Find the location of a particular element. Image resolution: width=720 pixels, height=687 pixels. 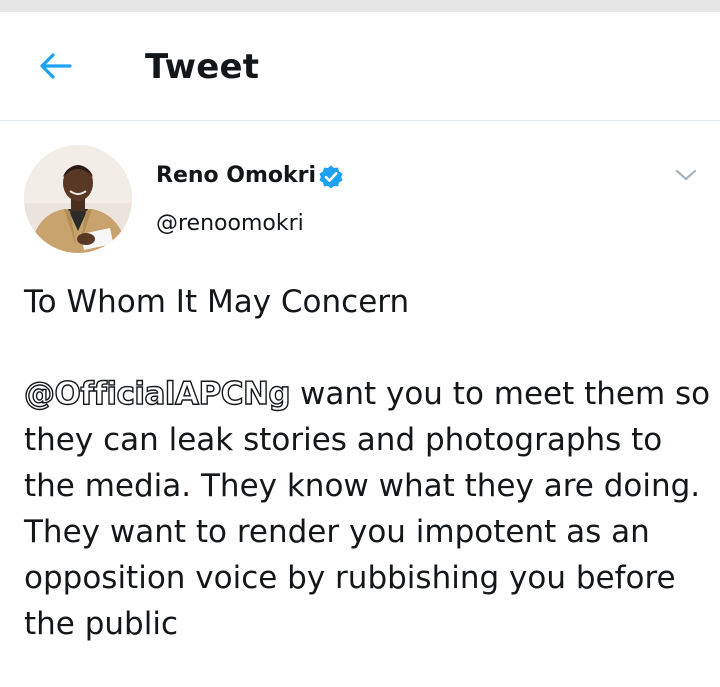

arrow-left-icon is located at coordinates (56, 66).